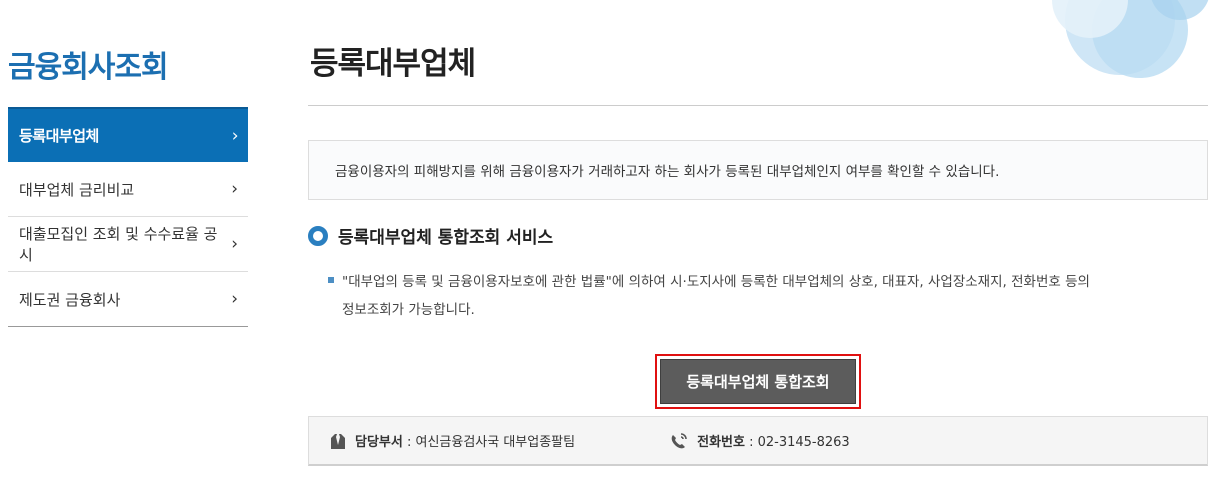  What do you see at coordinates (70, 299) in the screenshot?
I see `sidebar-item-label: 제도권 금융회사` at bounding box center [70, 299].